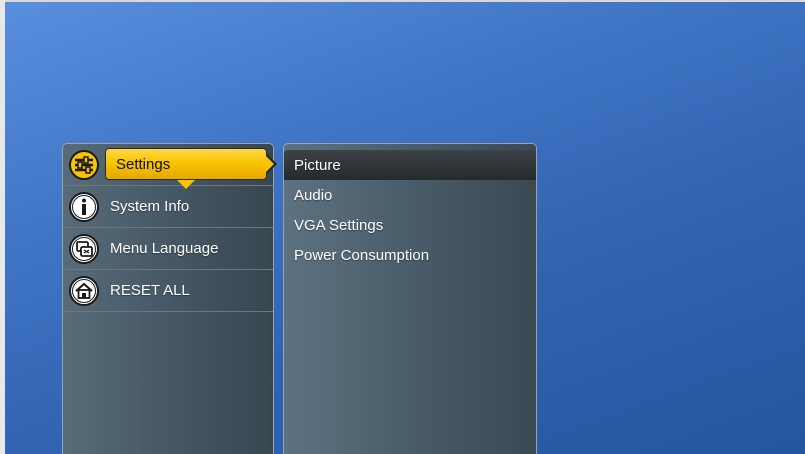  Describe the element at coordinates (313, 195) in the screenshot. I see `sub-item-label: Audio` at that location.